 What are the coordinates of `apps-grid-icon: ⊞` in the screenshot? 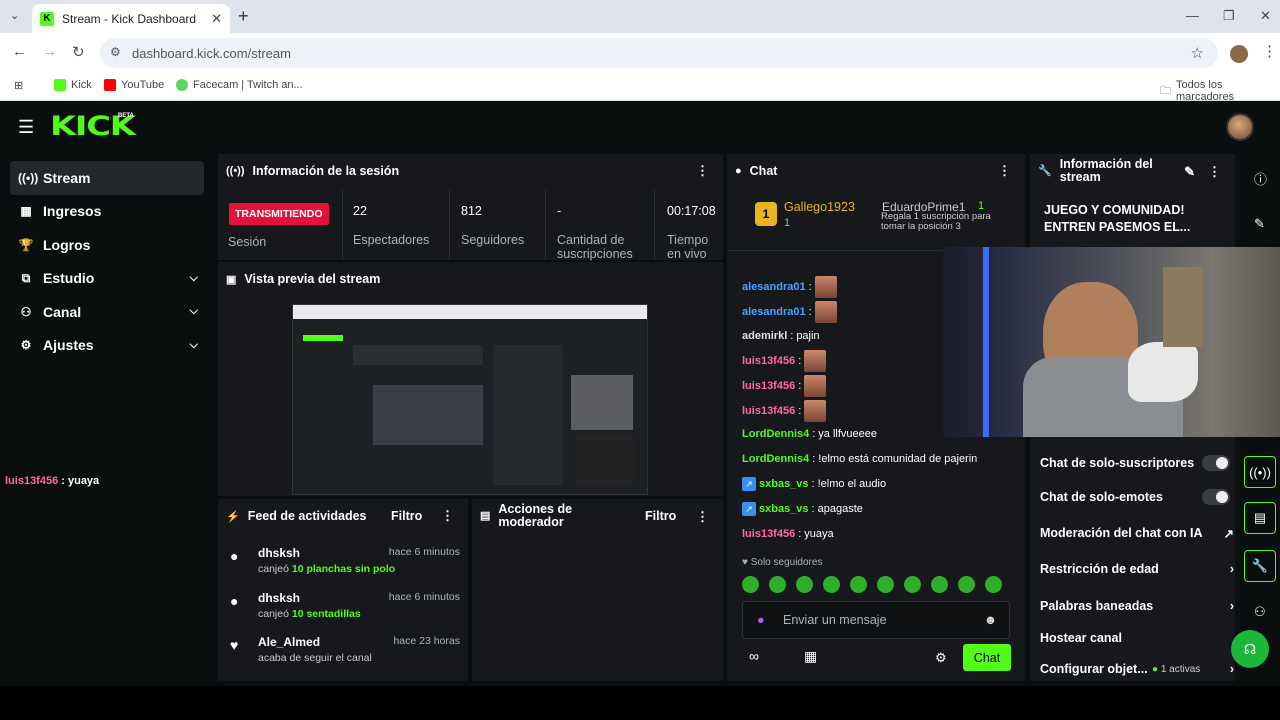 It's located at (18, 85).